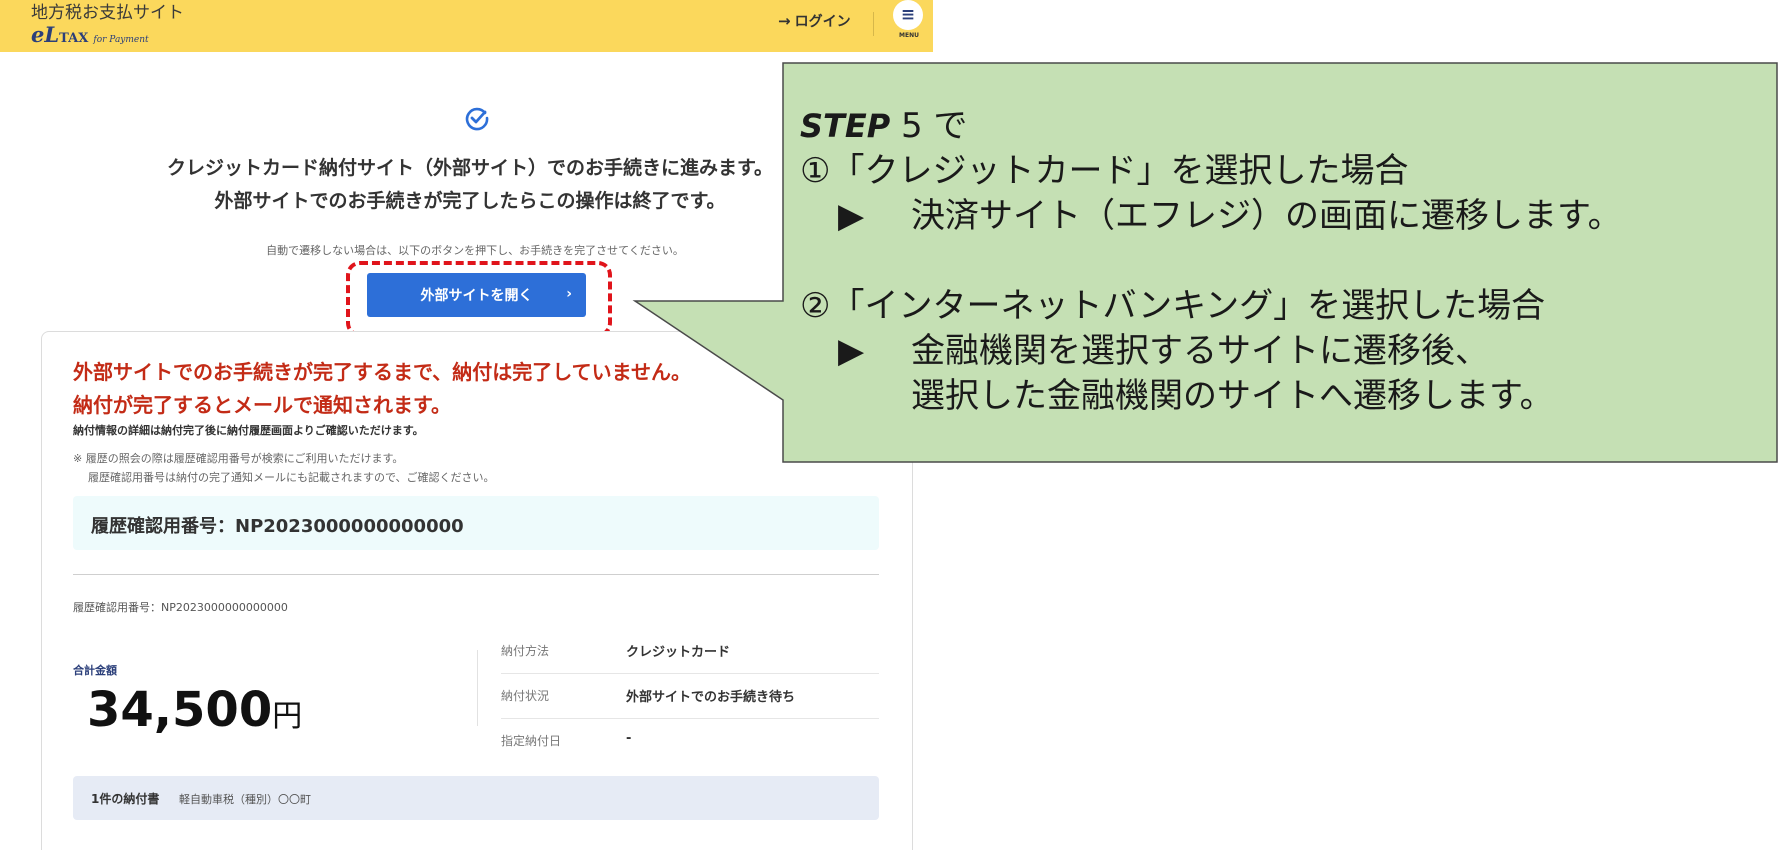 The image size is (1779, 850). I want to click on case2-text1: 金融機関を選択するサイトに遷移後、, so click(1200, 351).